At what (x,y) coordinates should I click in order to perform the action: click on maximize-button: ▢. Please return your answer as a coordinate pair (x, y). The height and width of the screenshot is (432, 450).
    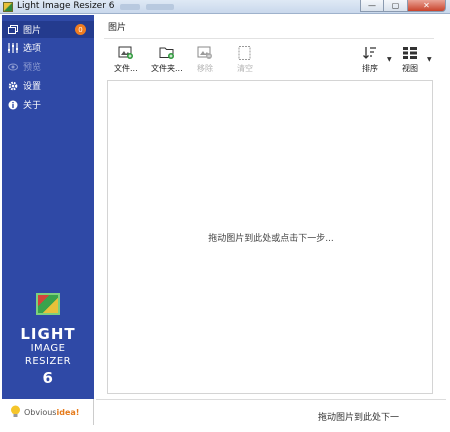
    Looking at the image, I should click on (396, 6).